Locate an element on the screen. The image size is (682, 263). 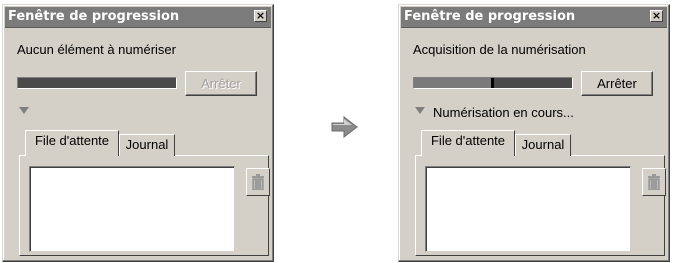
progress-marker is located at coordinates (492, 83).